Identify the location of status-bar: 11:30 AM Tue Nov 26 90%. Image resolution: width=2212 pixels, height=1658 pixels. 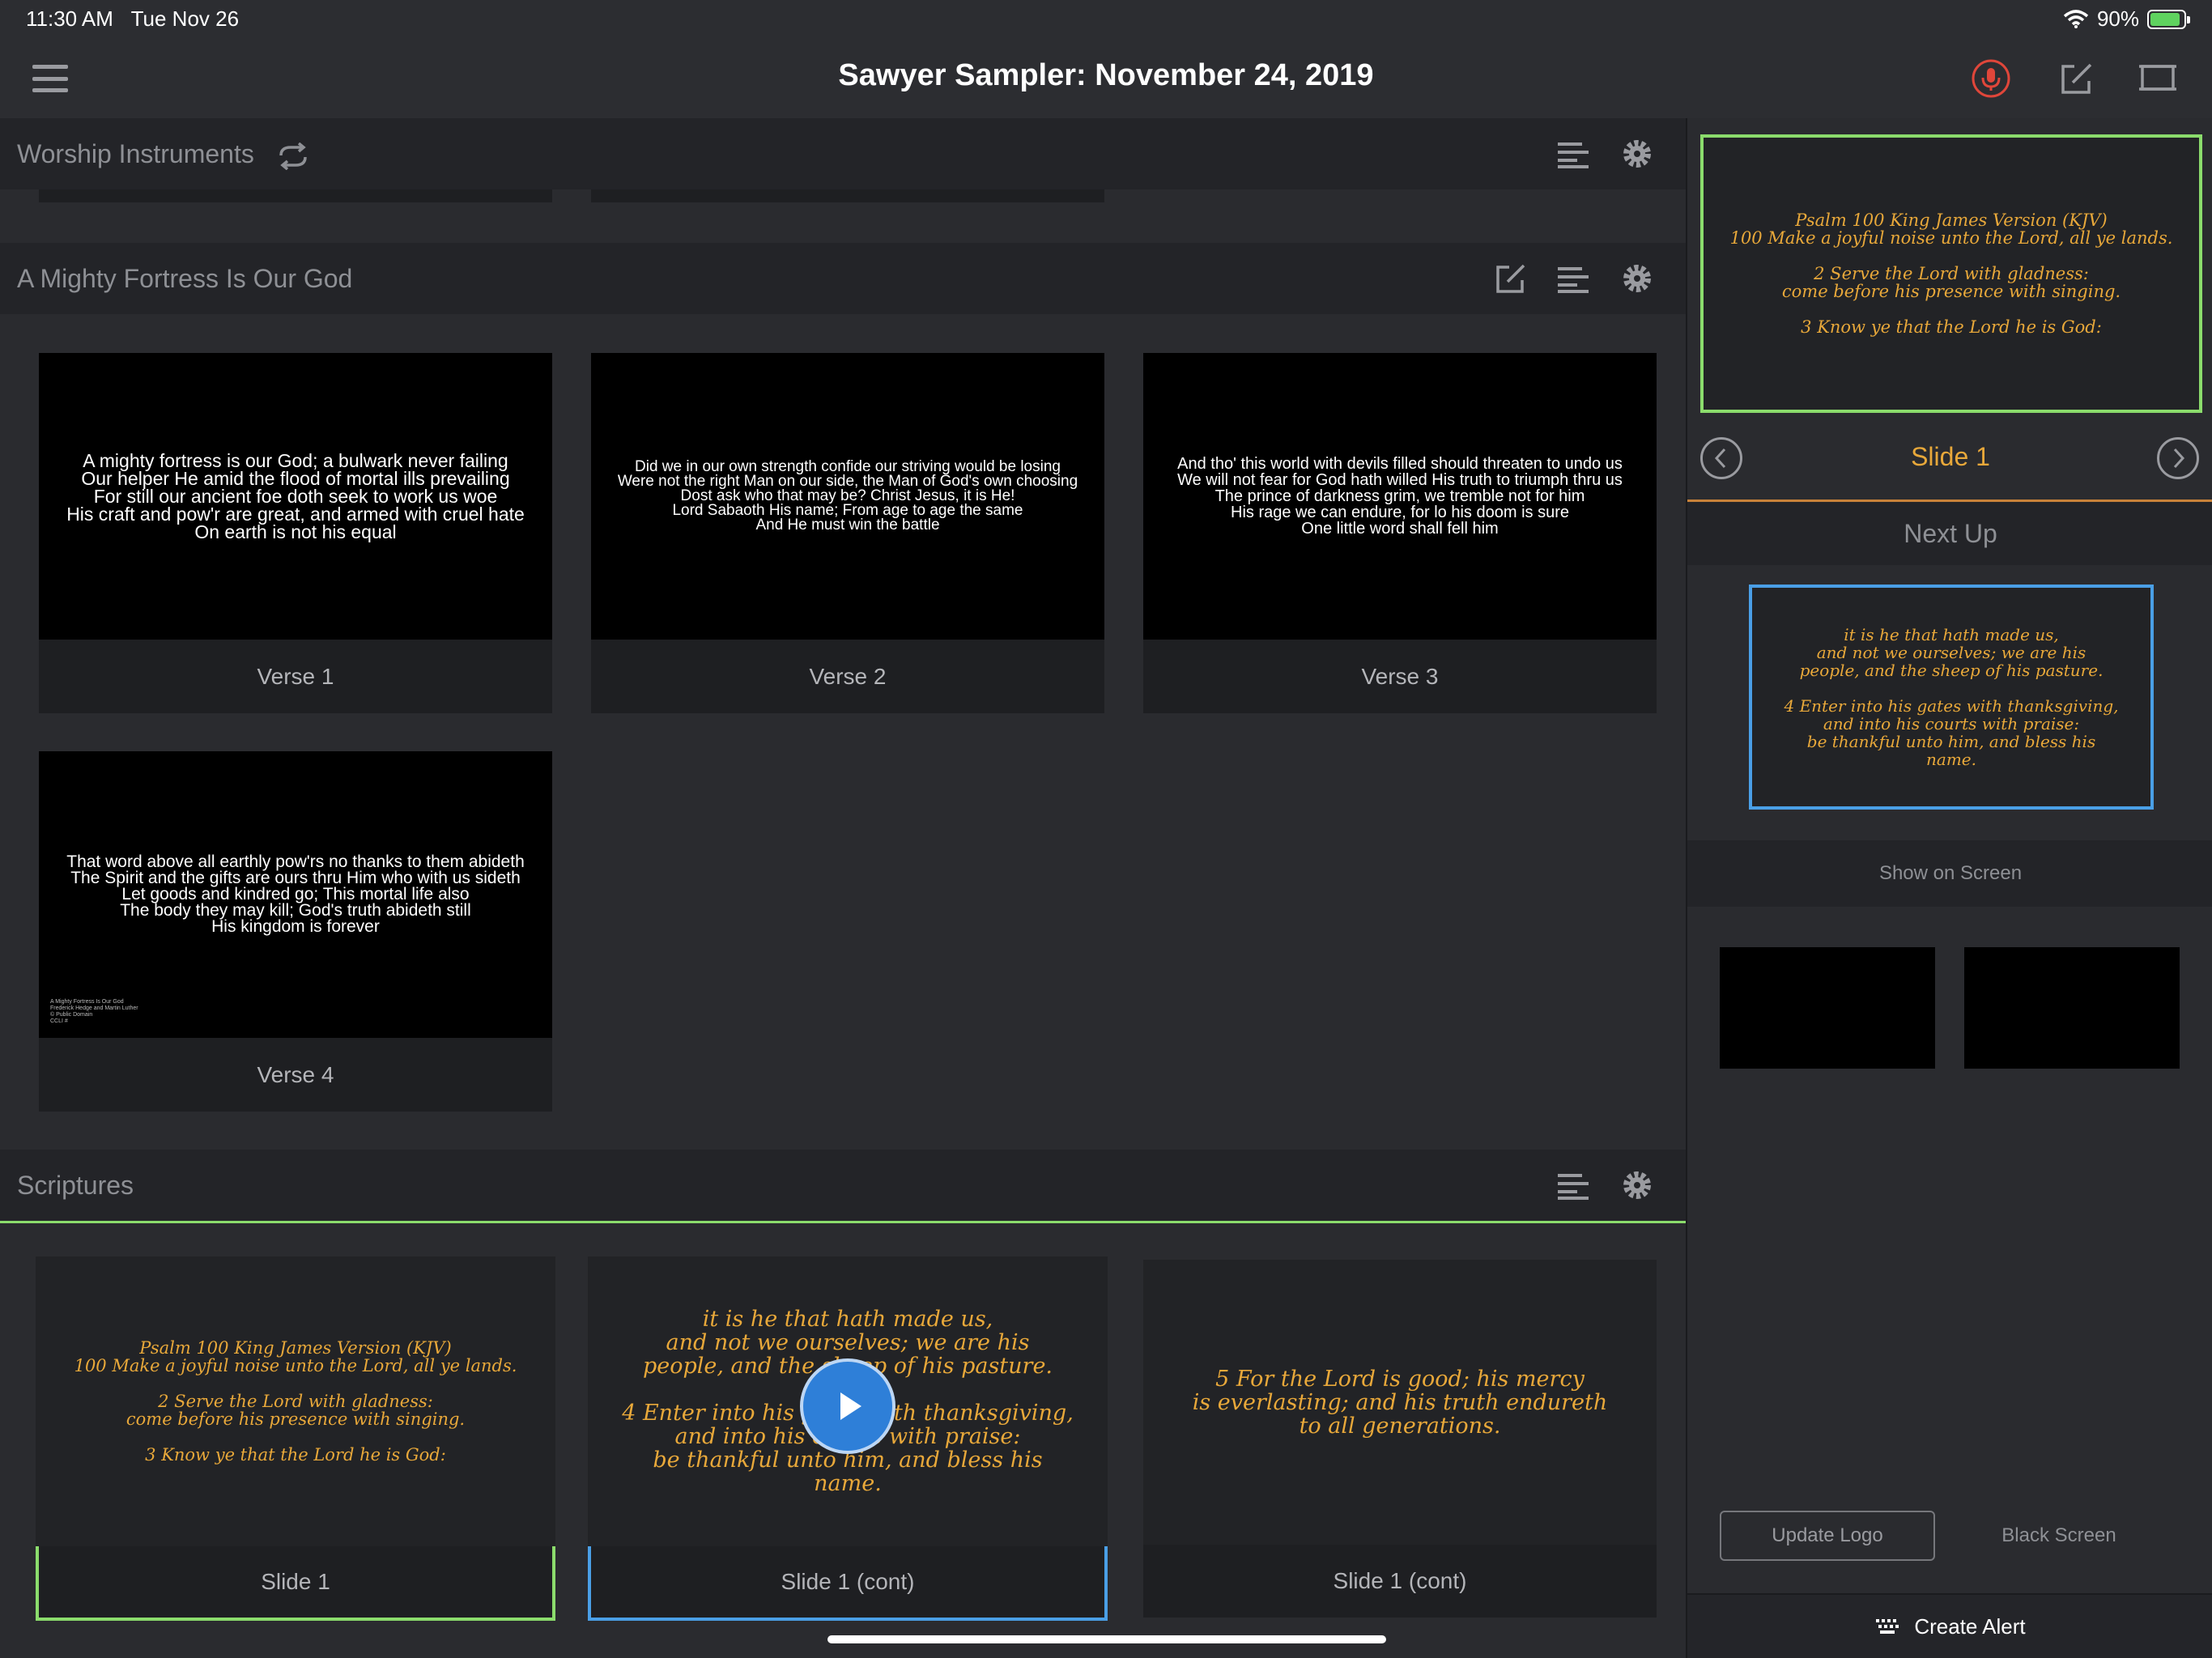
(1106, 18).